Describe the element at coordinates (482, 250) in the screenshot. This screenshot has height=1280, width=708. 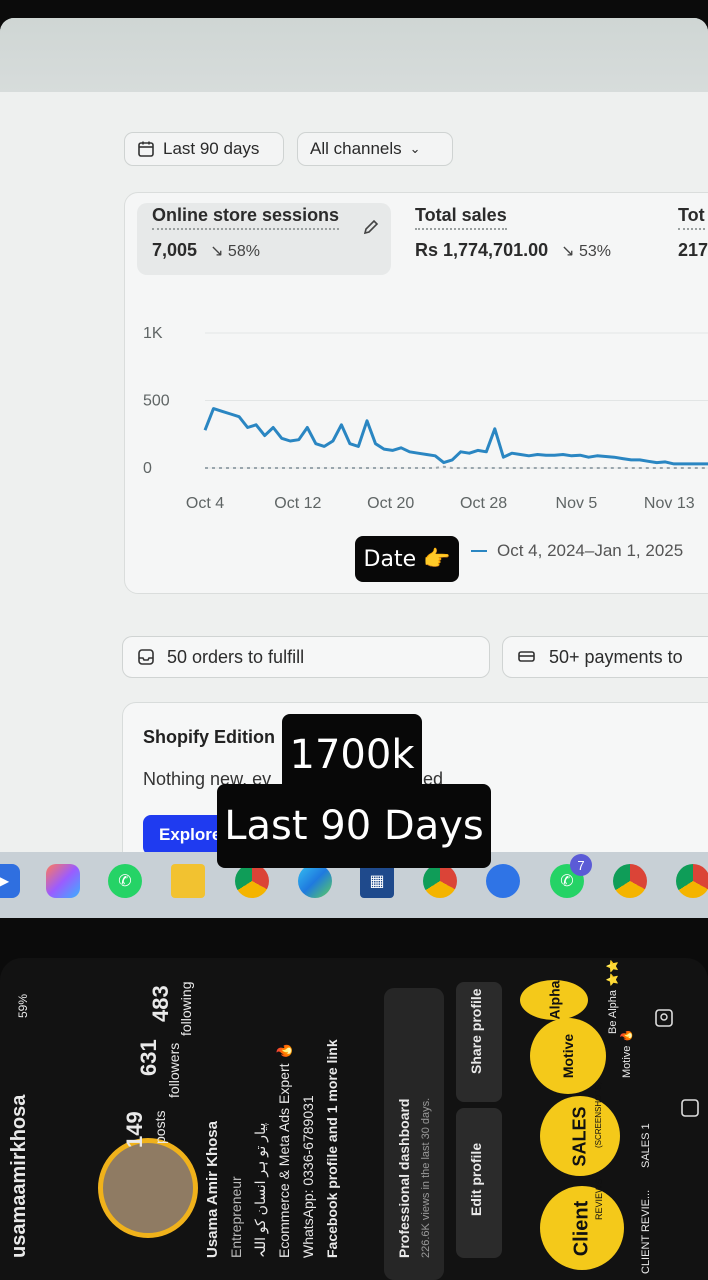
I see `metric-value: Rs 1,774,701.00` at that location.